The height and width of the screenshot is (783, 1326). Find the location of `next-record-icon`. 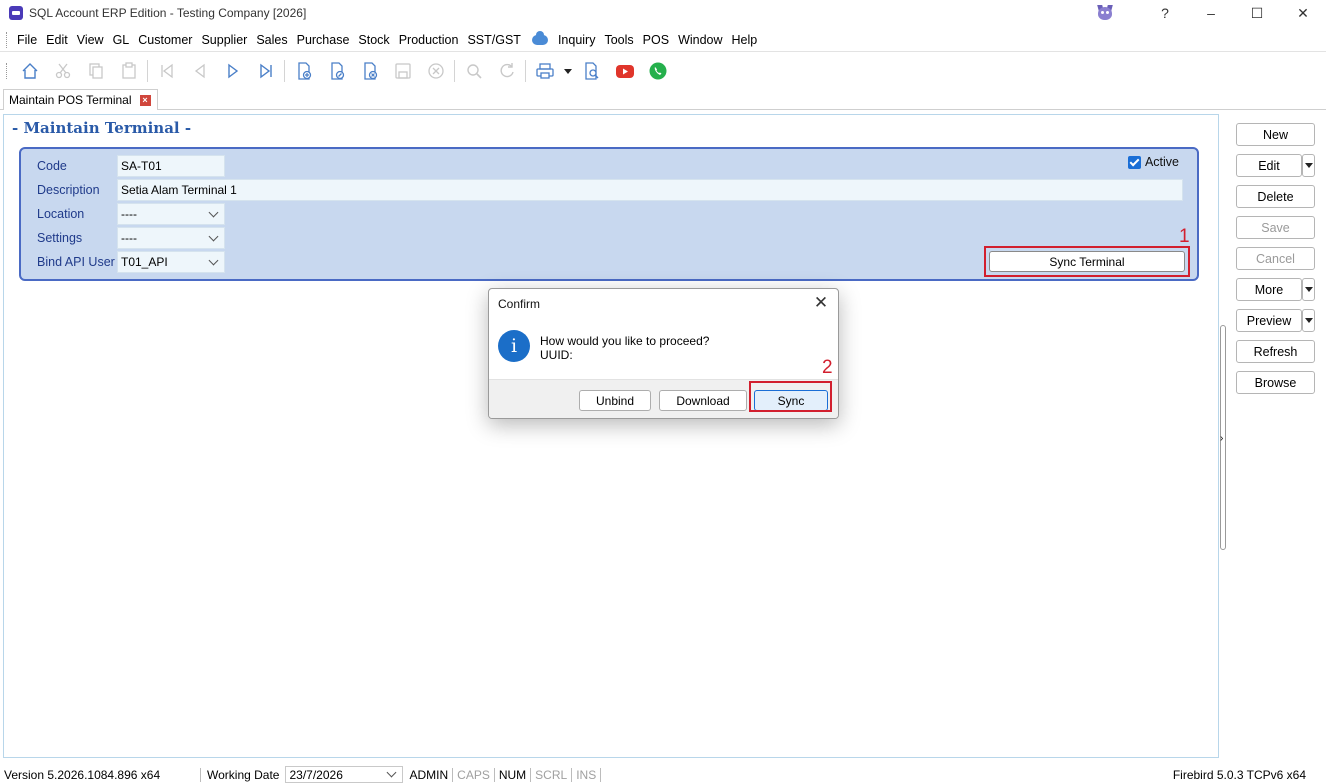

next-record-icon is located at coordinates (232, 71).